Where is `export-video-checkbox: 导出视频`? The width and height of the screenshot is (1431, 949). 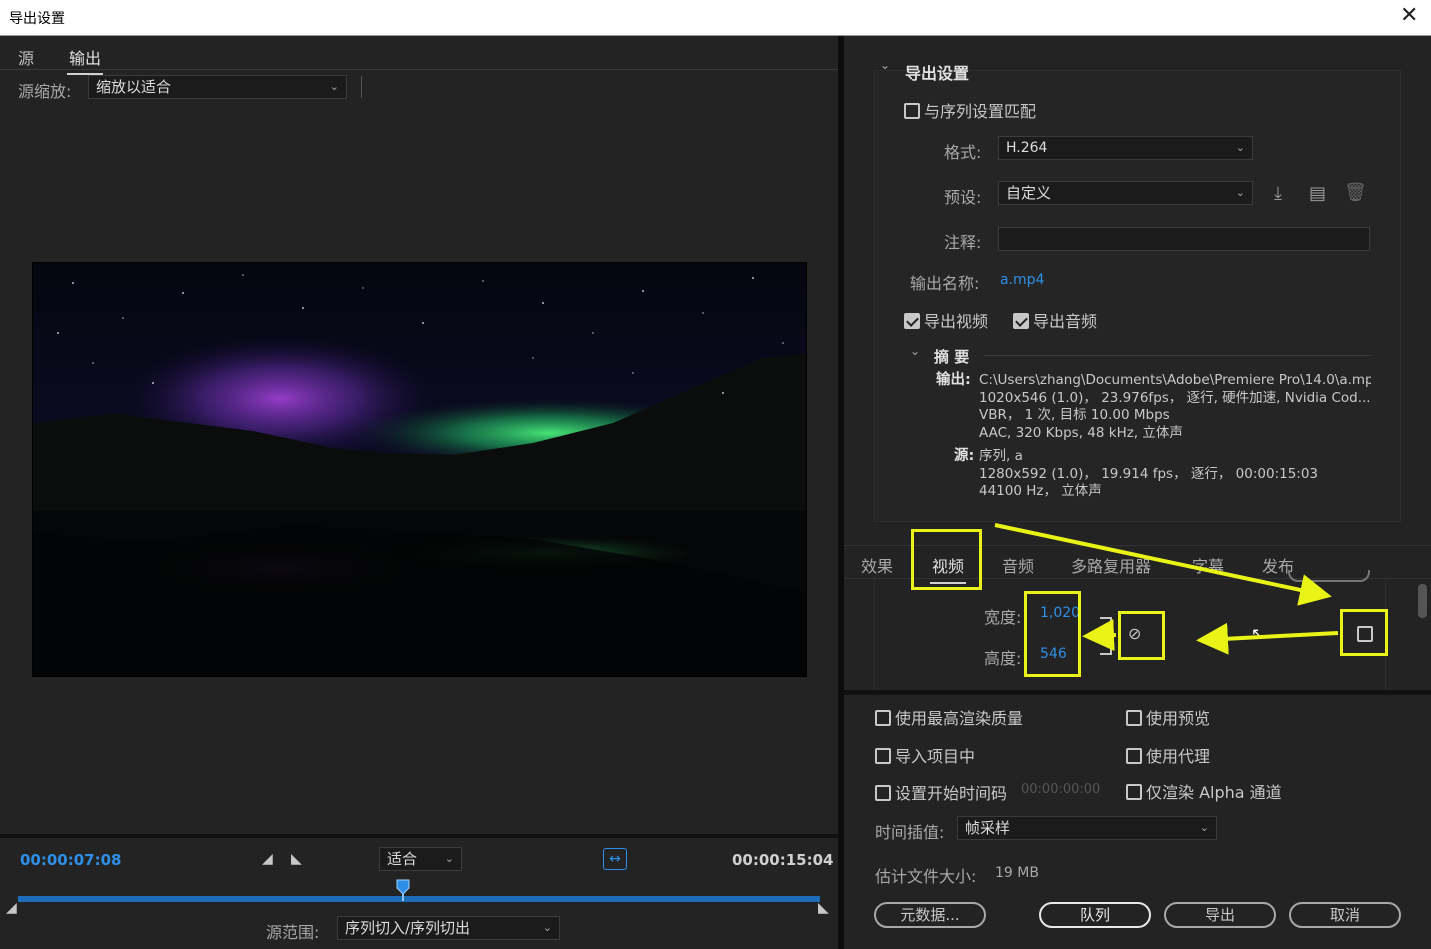
export-video-checkbox: 导出视频 is located at coordinates (946, 320).